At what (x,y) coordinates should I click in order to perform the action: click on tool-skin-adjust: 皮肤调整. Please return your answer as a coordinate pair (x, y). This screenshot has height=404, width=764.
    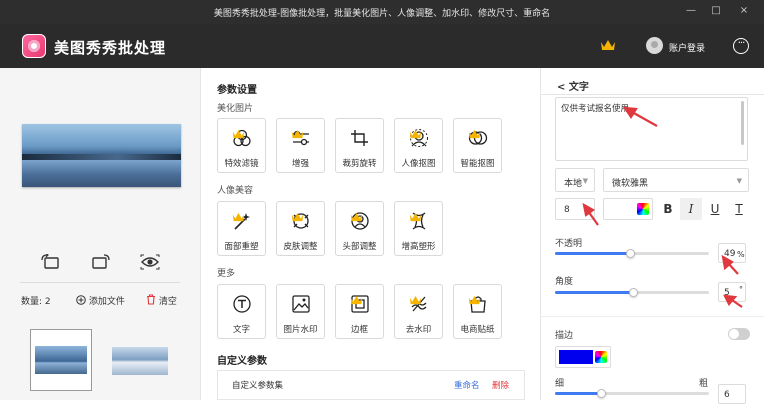
    Looking at the image, I should click on (300, 228).